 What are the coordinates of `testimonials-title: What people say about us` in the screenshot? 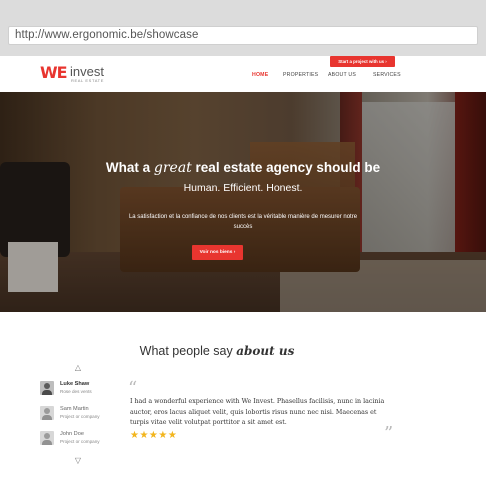 It's located at (217, 351).